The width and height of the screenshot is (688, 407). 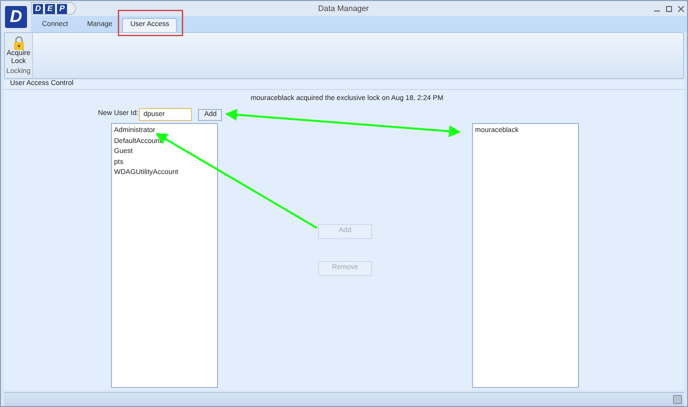 I want to click on app-logo: D, so click(x=16, y=17).